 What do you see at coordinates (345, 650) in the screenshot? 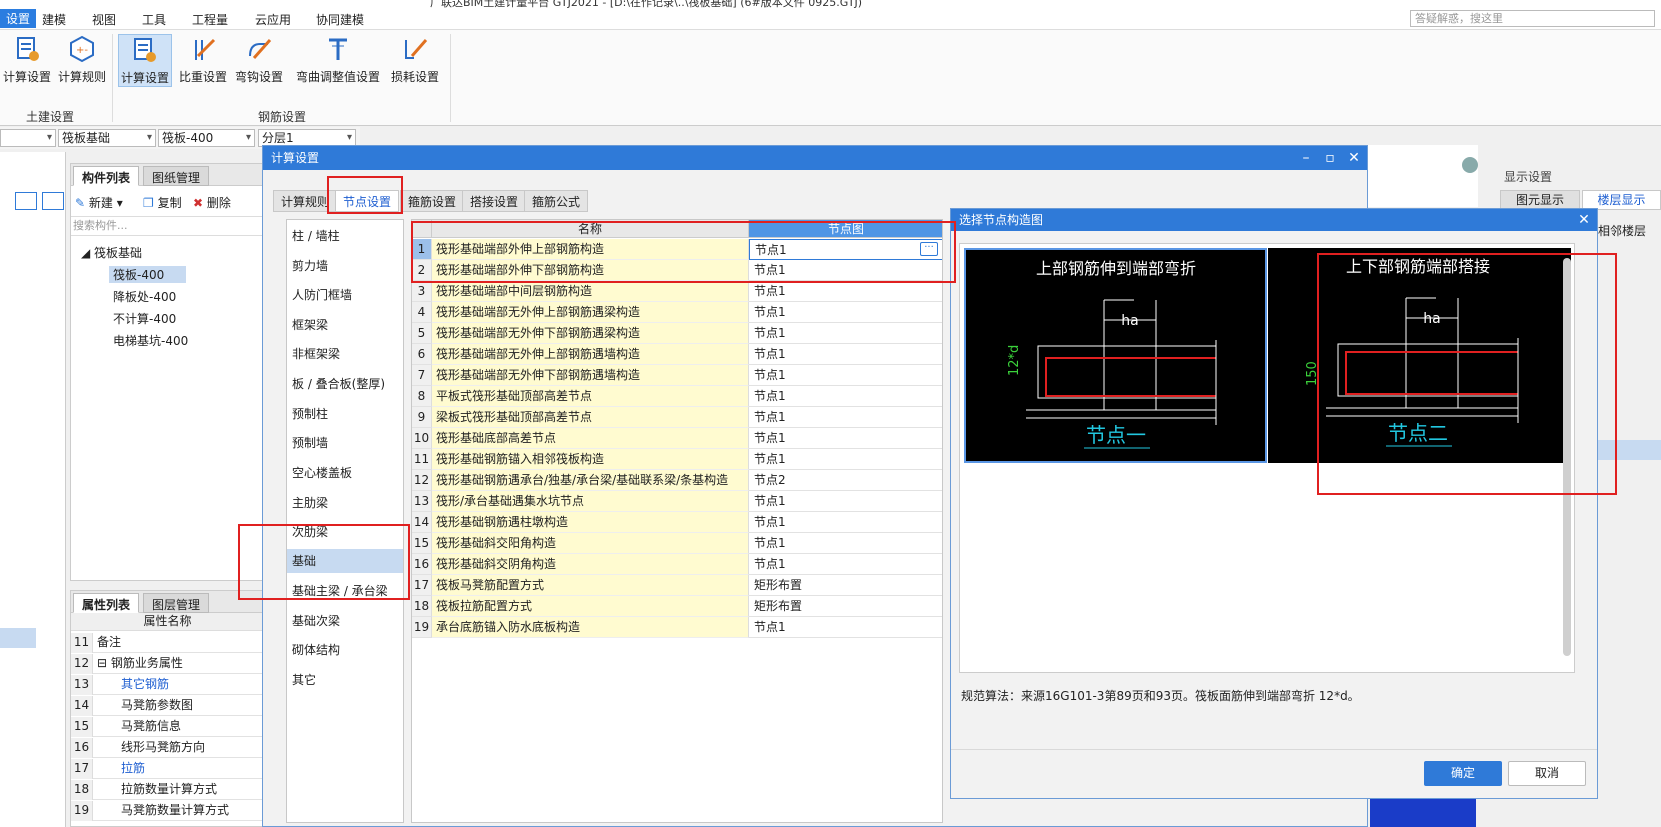
I see `category-item: 砌体结构` at bounding box center [345, 650].